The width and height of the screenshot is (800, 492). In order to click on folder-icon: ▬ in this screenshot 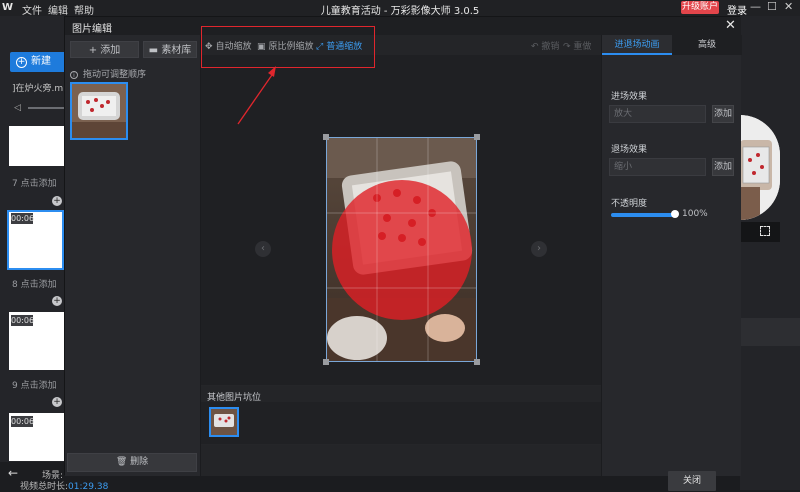, I will do `click(155, 50)`.